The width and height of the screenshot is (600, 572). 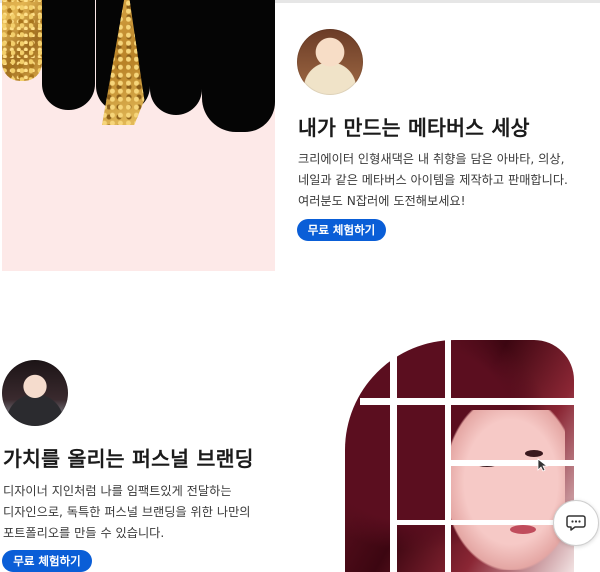 I want to click on gold-nail, so click(x=22, y=40).